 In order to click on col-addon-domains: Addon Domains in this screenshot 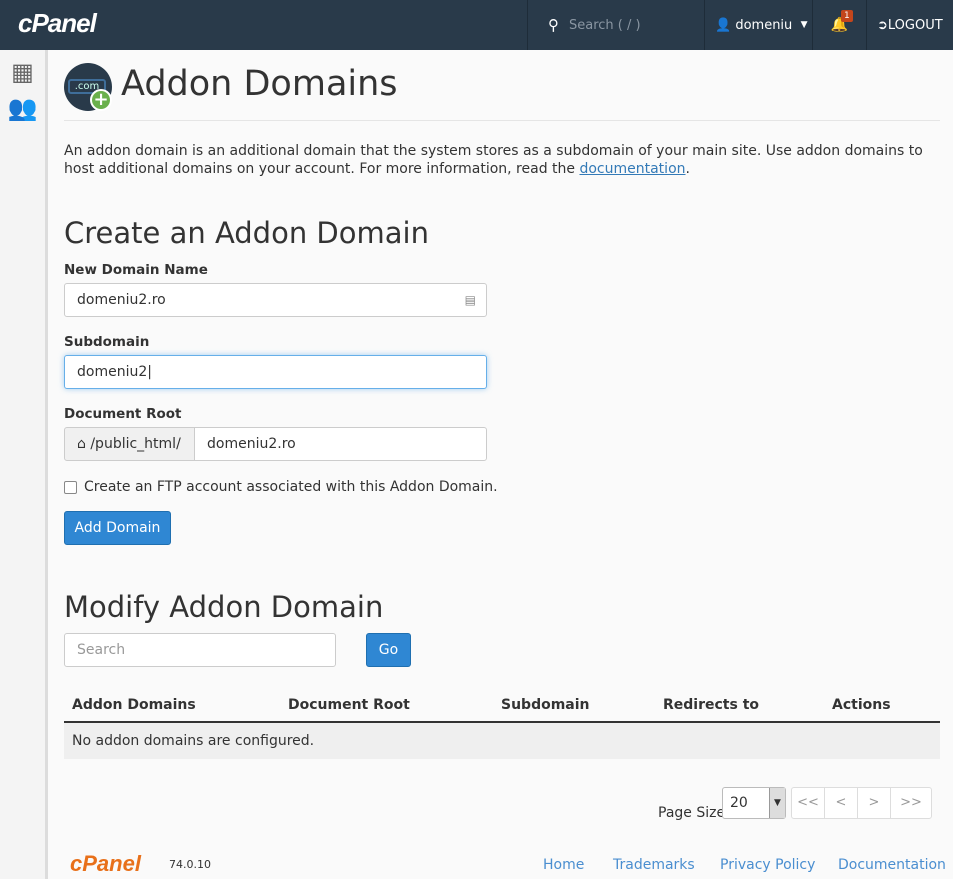, I will do `click(172, 705)`.